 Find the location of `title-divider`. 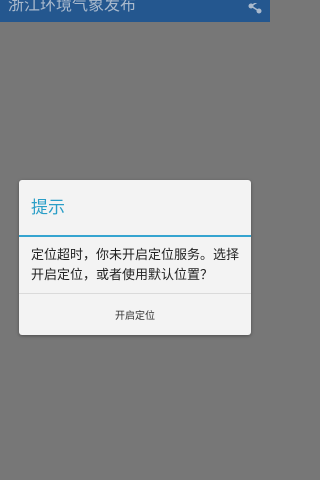

title-divider is located at coordinates (135, 236).